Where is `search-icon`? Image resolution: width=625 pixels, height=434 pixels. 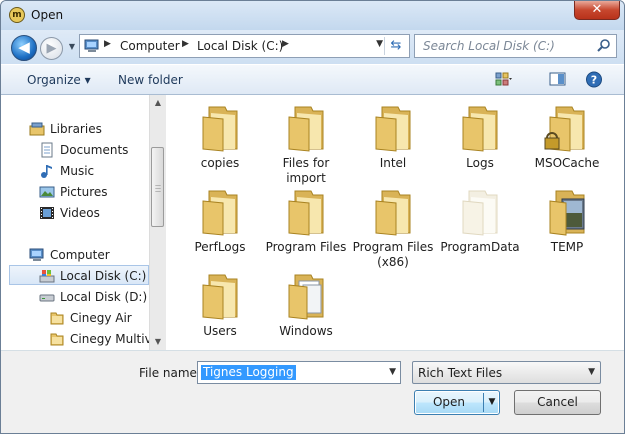 search-icon is located at coordinates (604, 46).